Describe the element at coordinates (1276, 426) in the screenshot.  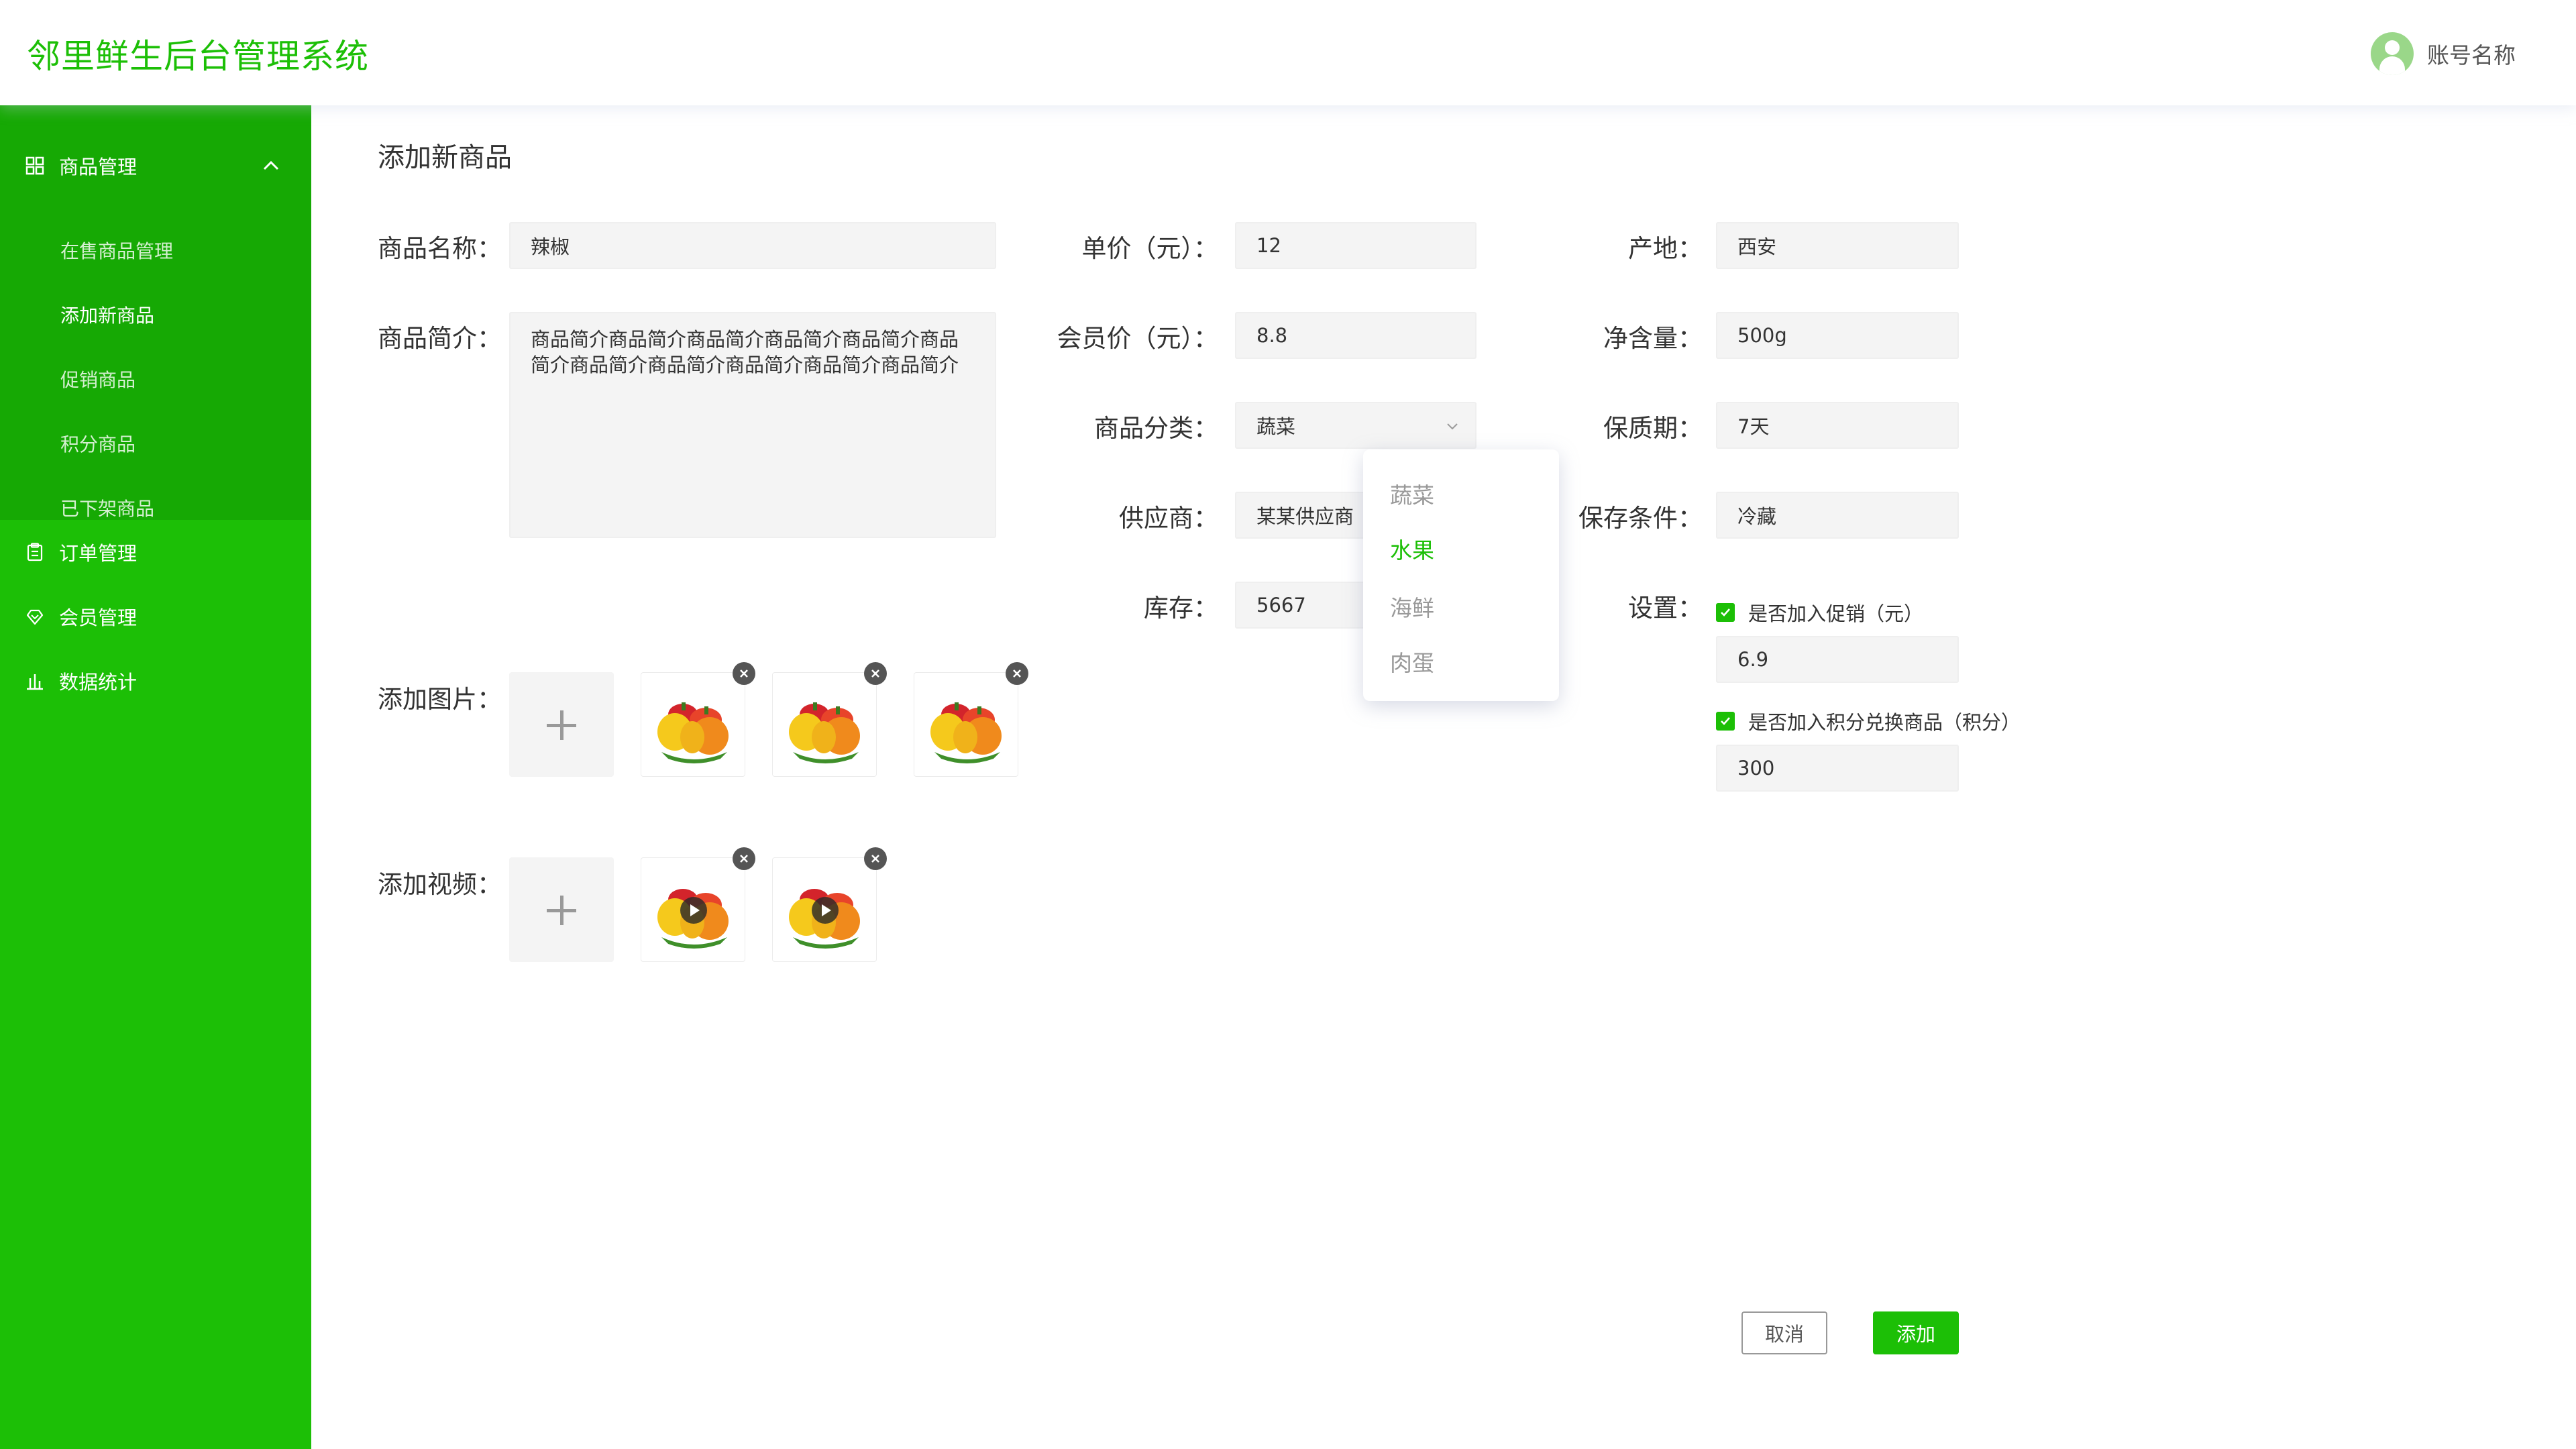
I see `category-selected-value: 蔬菜` at that location.